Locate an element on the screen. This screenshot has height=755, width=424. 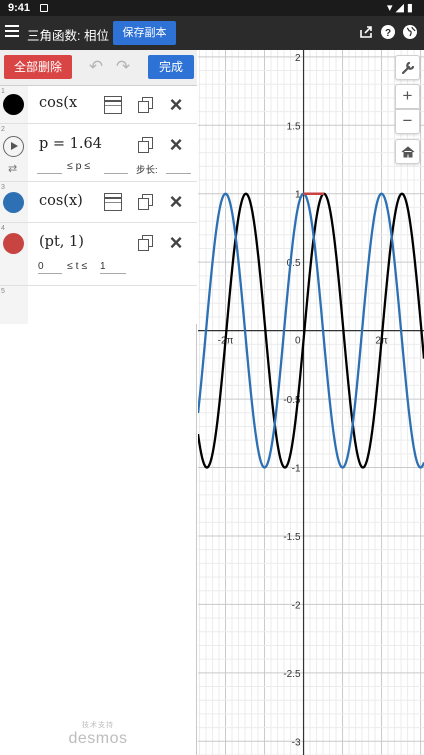
y-tick-label: -1 is located at coordinates (296, 469).